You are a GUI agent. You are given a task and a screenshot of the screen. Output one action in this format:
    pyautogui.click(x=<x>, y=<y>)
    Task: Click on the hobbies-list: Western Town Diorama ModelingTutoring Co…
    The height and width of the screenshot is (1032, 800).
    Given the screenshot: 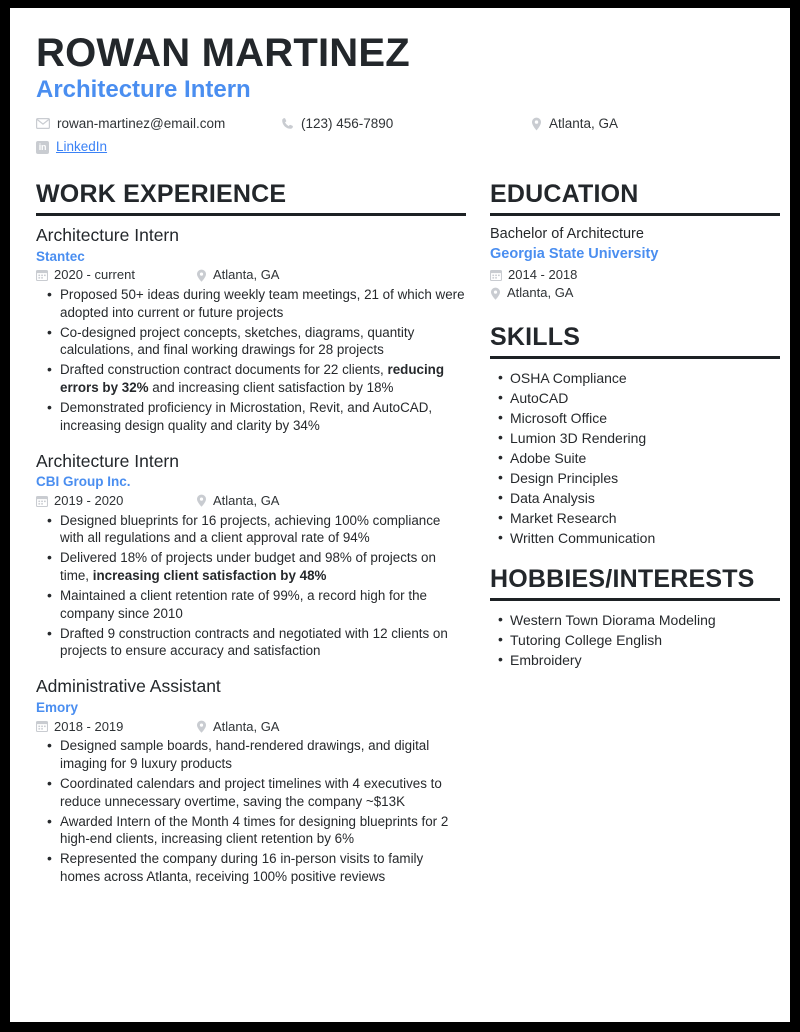 What is the action you would take?
    pyautogui.click(x=635, y=639)
    